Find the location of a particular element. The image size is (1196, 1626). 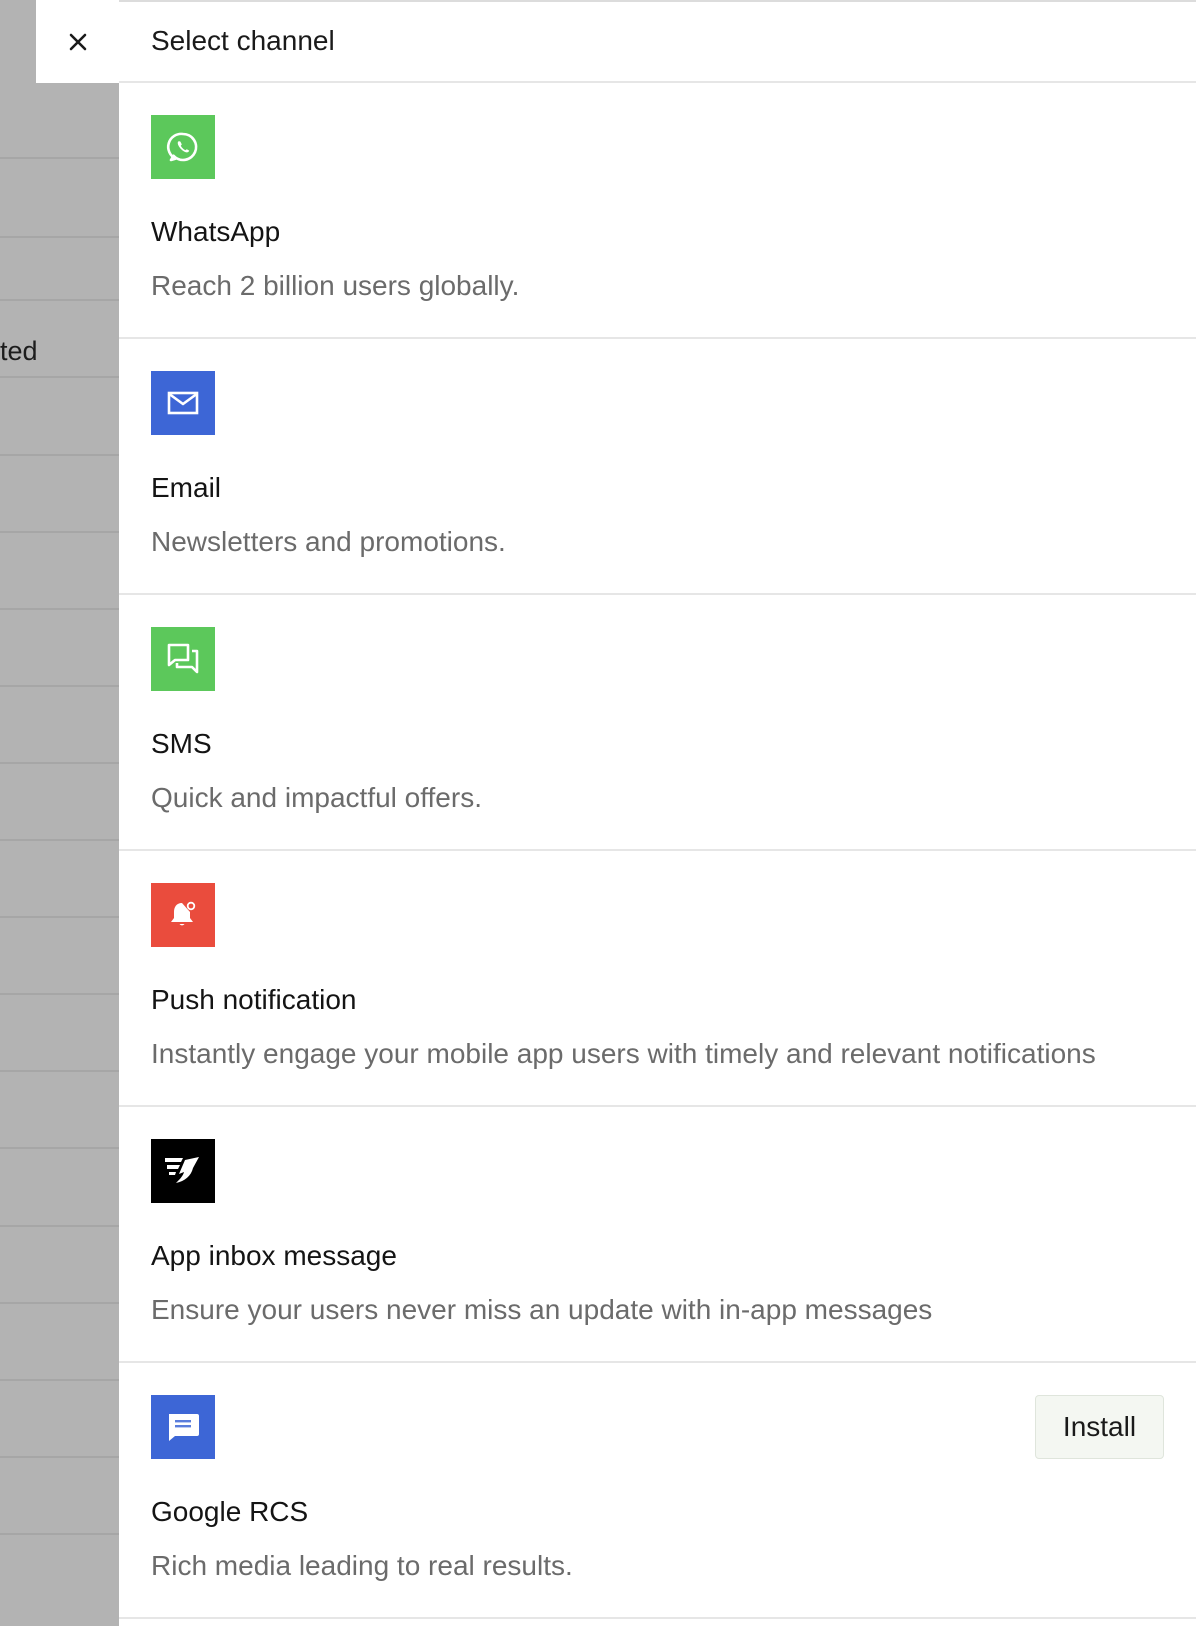

channel-name: App inbox message is located at coordinates (274, 1255).